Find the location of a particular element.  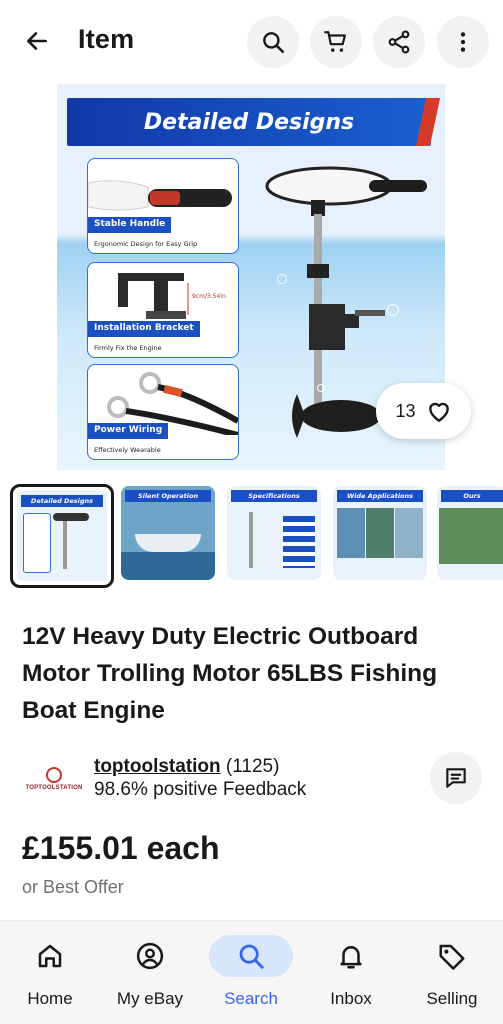

app-header: Item is located at coordinates (251, 42).